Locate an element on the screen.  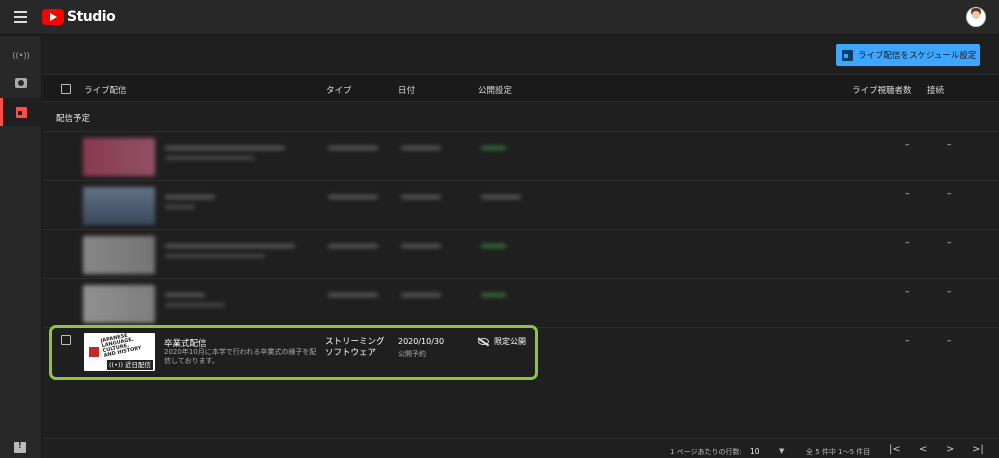
page-range: 全 5 件中 1～5 件目 is located at coordinates (838, 452).